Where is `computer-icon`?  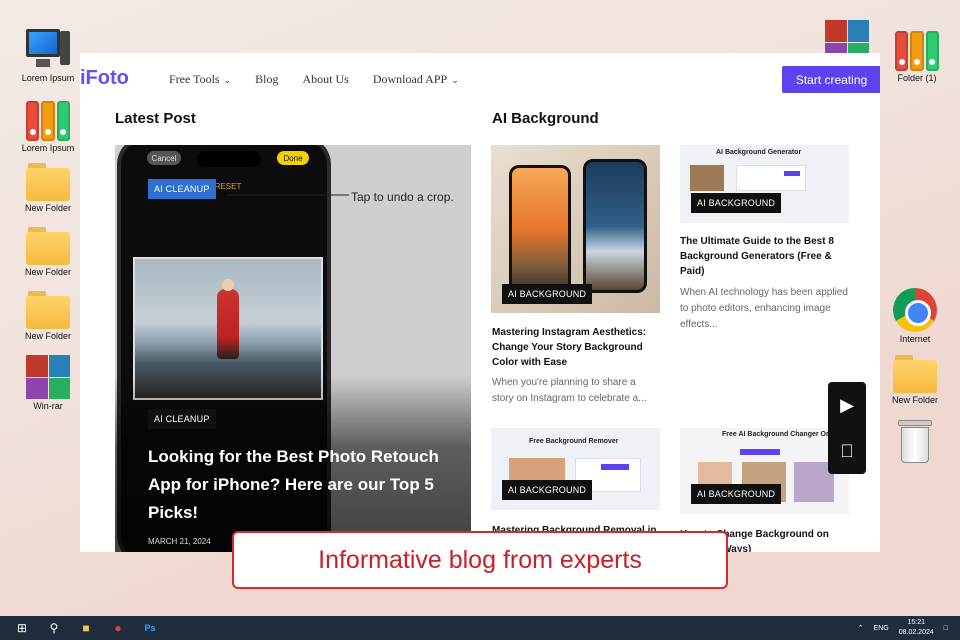 computer-icon is located at coordinates (48, 49).